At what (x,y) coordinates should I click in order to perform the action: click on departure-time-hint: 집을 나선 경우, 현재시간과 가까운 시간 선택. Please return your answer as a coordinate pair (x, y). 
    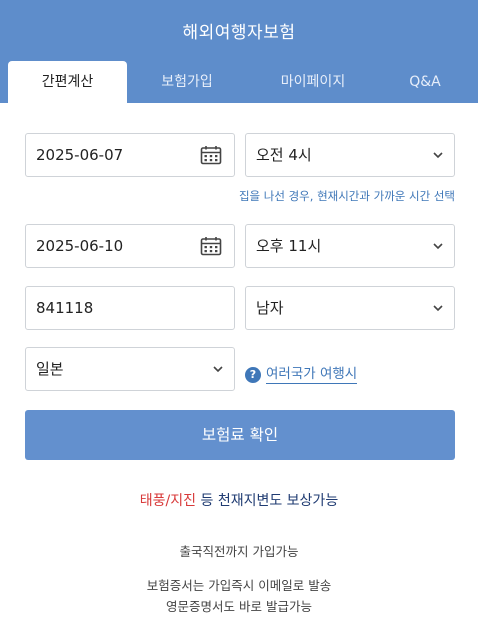
    Looking at the image, I should click on (346, 196).